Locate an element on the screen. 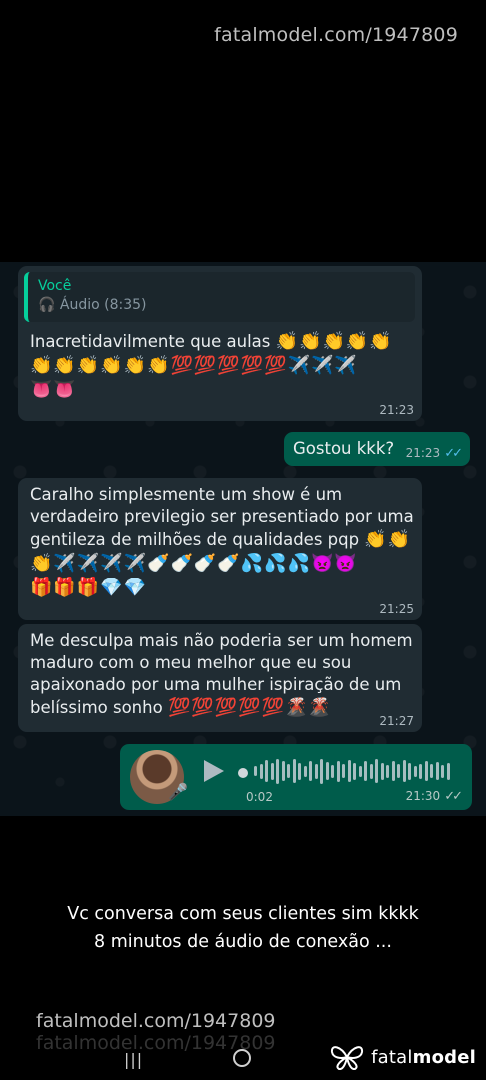 The image size is (486, 1080). home-circle-icon is located at coordinates (242, 1058).